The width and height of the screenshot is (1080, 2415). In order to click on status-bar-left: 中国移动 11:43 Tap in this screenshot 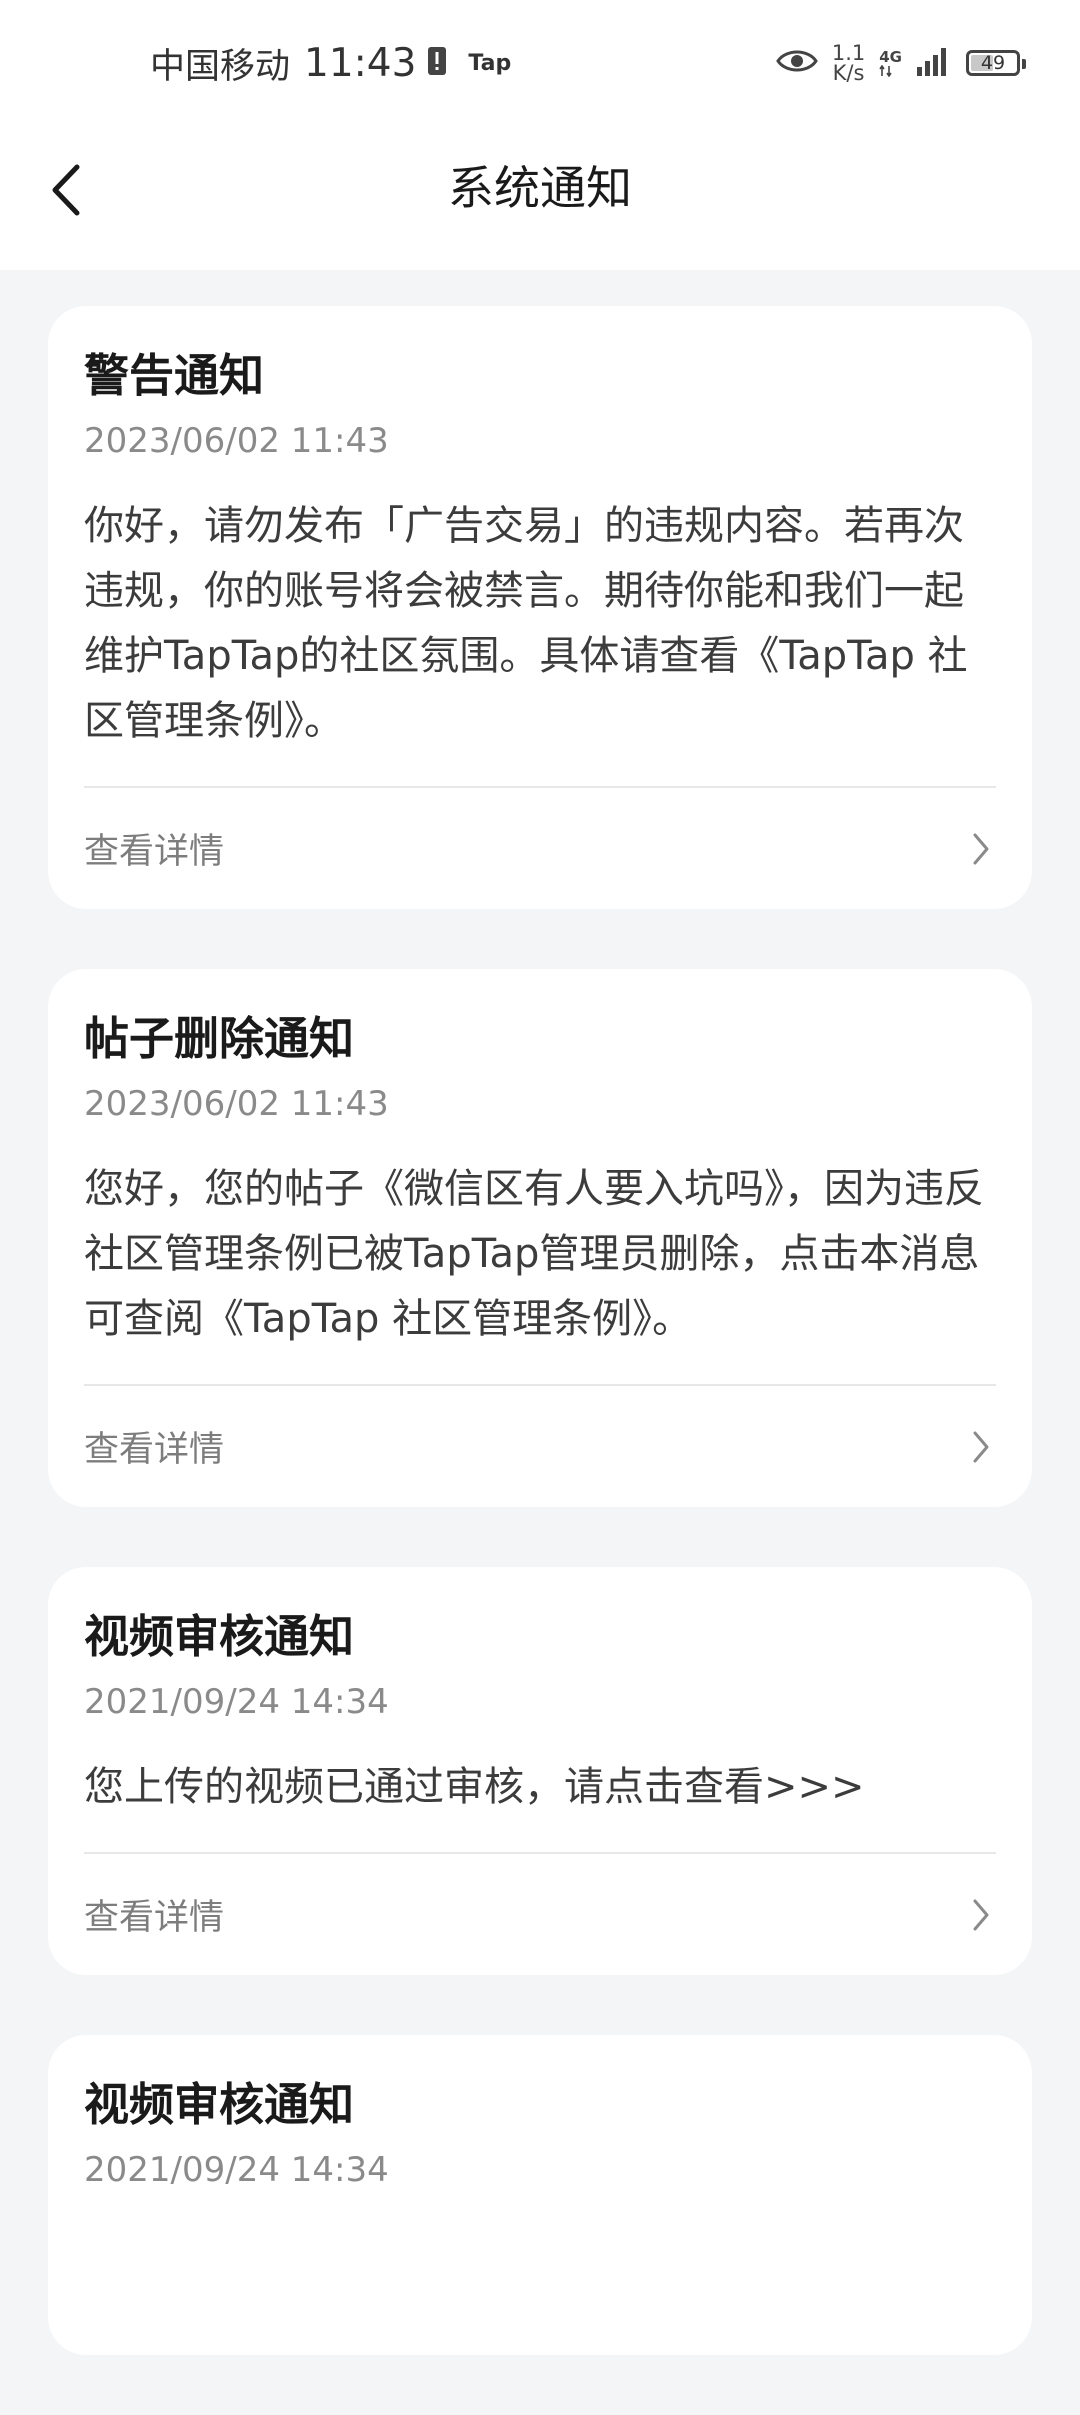, I will do `click(330, 63)`.